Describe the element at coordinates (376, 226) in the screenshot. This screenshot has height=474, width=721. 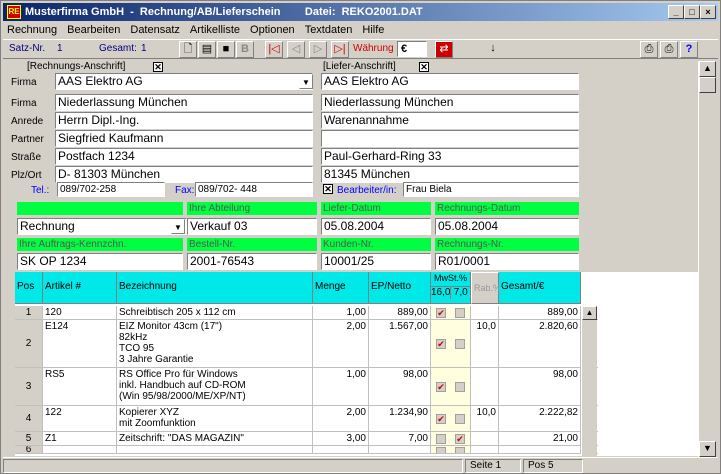
I see `liefer-datum-field: 05.08.2004` at that location.